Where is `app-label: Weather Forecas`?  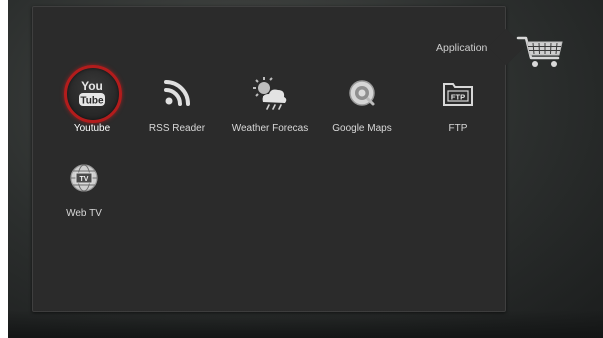 app-label: Weather Forecas is located at coordinates (270, 128).